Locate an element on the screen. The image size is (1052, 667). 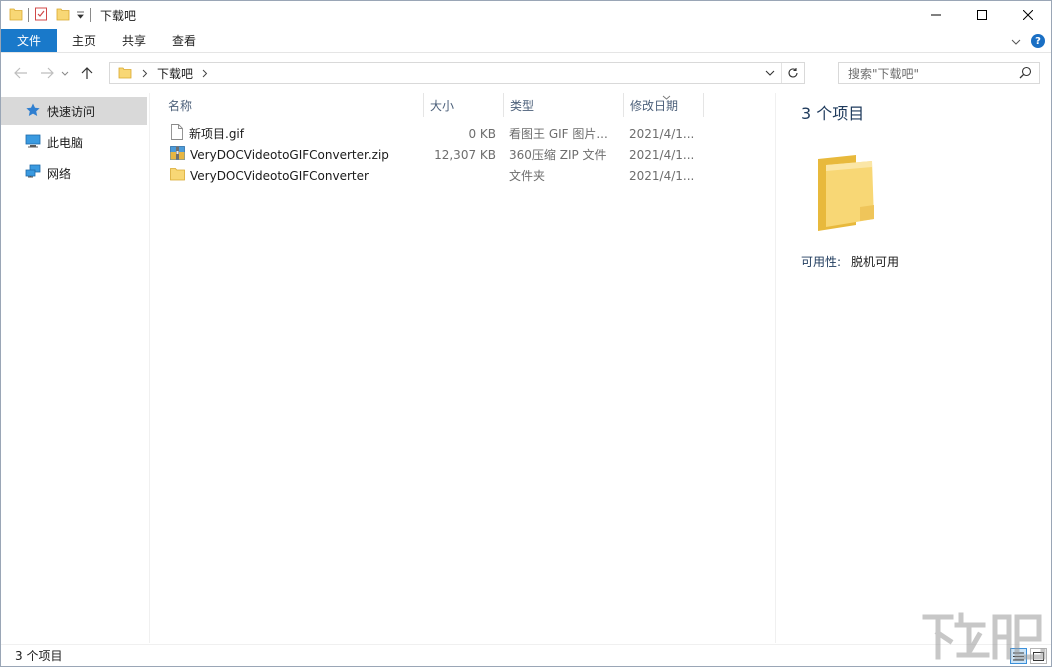
sidebar-item-label: 此电脑 is located at coordinates (65, 143).